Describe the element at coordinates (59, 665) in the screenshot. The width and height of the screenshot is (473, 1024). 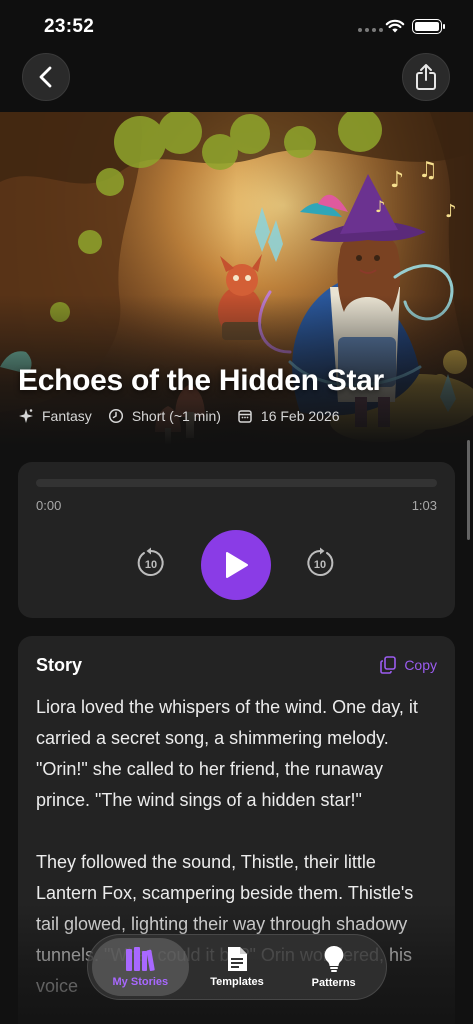
I see `story-heading: Story` at that location.